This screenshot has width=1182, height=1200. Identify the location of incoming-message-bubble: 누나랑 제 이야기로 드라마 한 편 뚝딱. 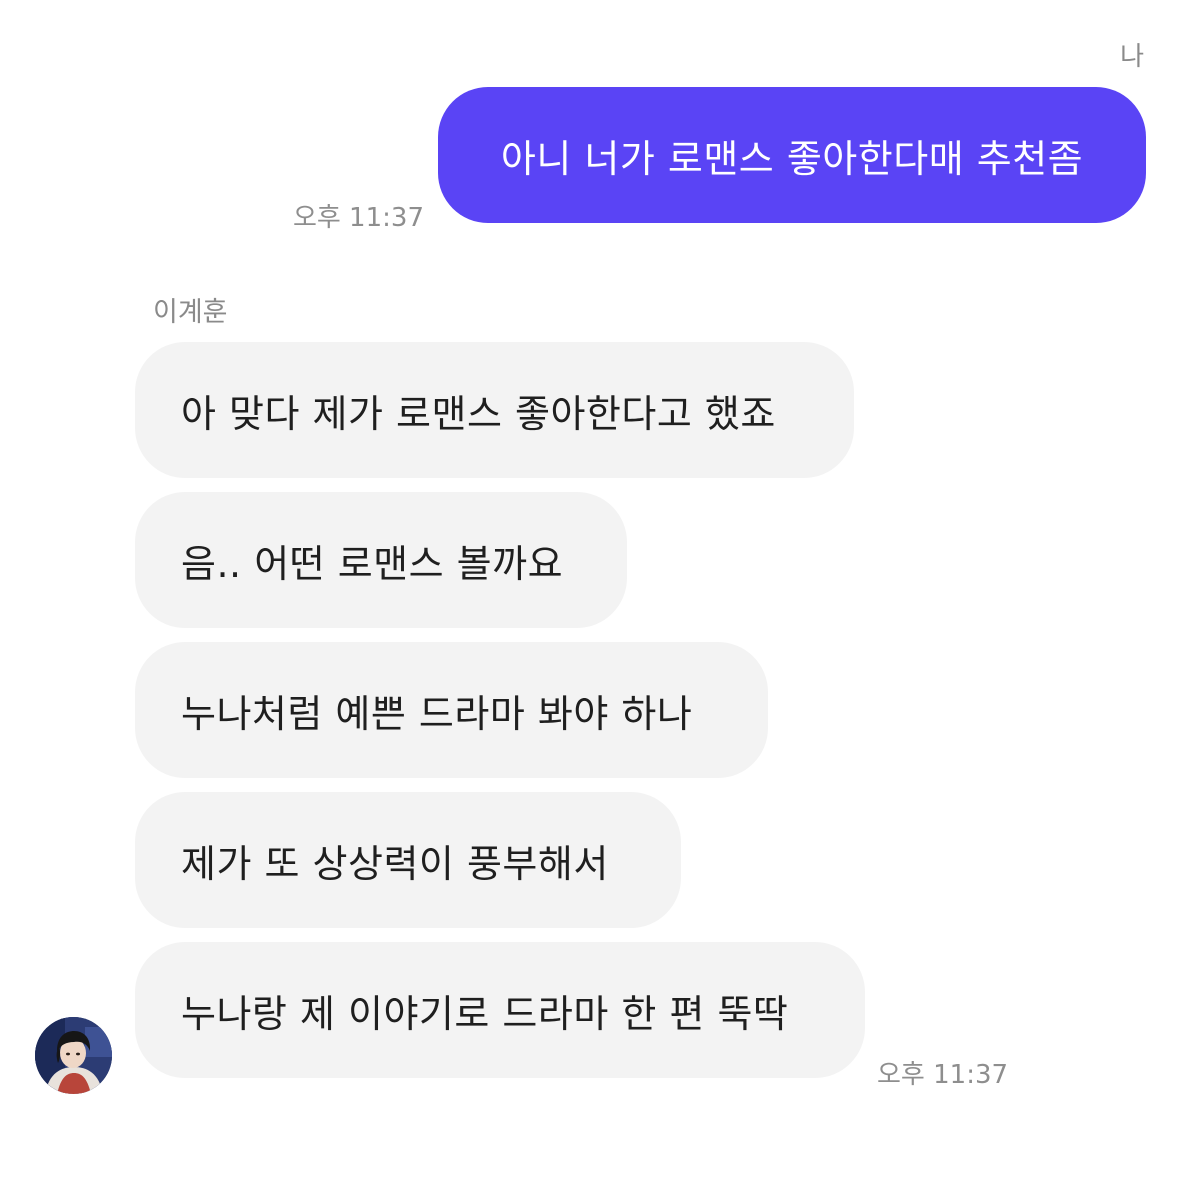
(500, 1010).